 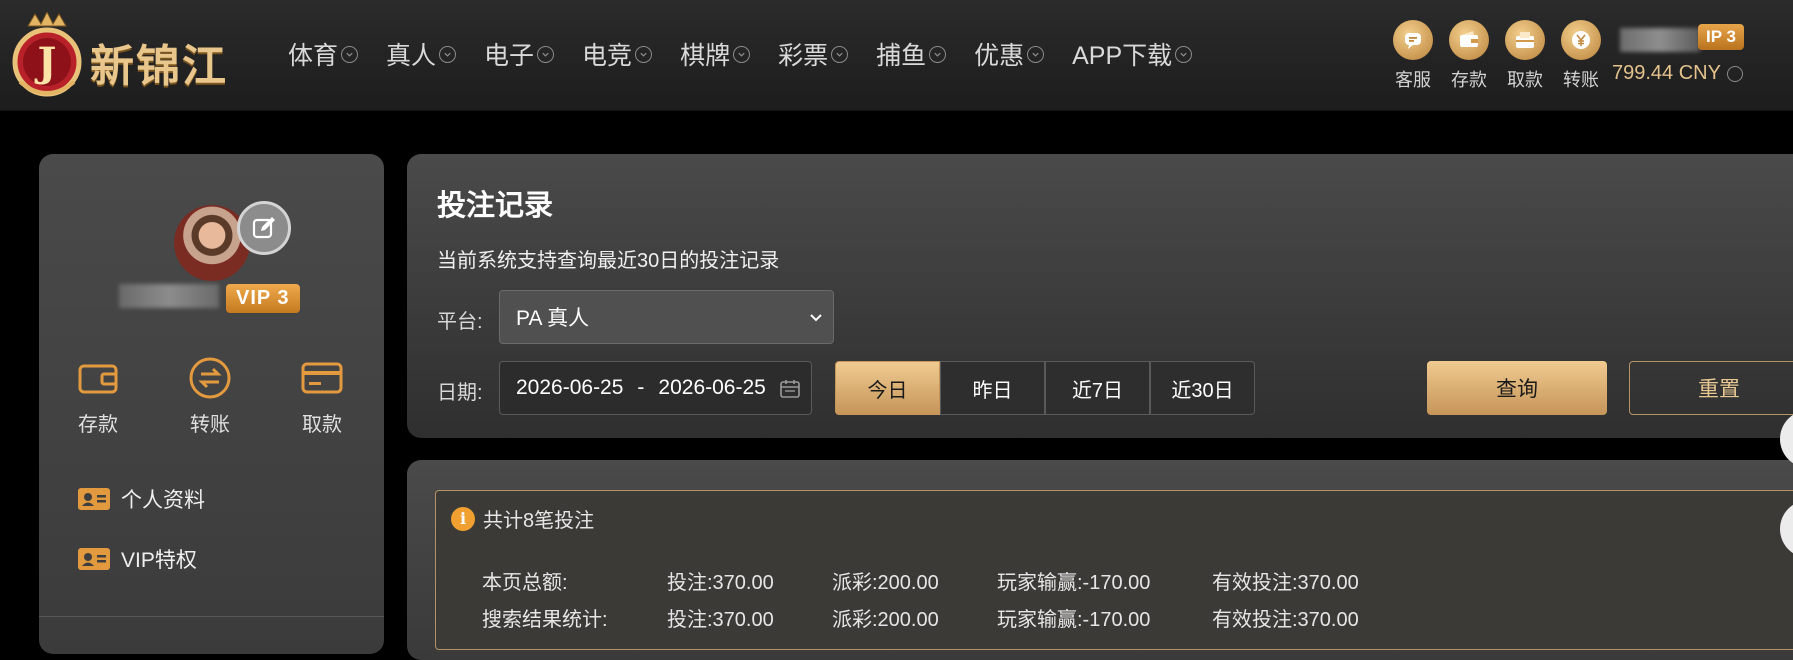 What do you see at coordinates (570, 387) in the screenshot?
I see `date-from: 2026-06-25` at bounding box center [570, 387].